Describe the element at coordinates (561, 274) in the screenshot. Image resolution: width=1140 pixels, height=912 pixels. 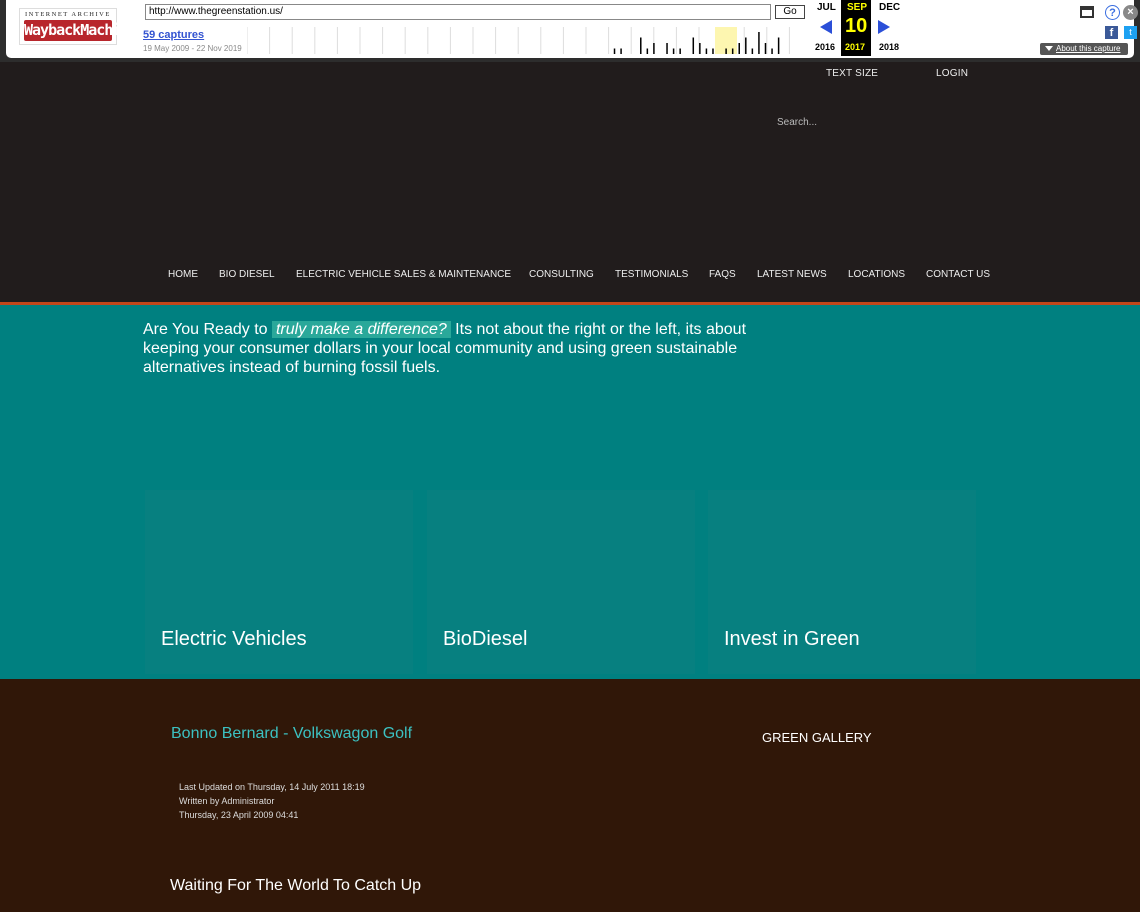
I see `nav-item-consulting: CONSULTING` at that location.